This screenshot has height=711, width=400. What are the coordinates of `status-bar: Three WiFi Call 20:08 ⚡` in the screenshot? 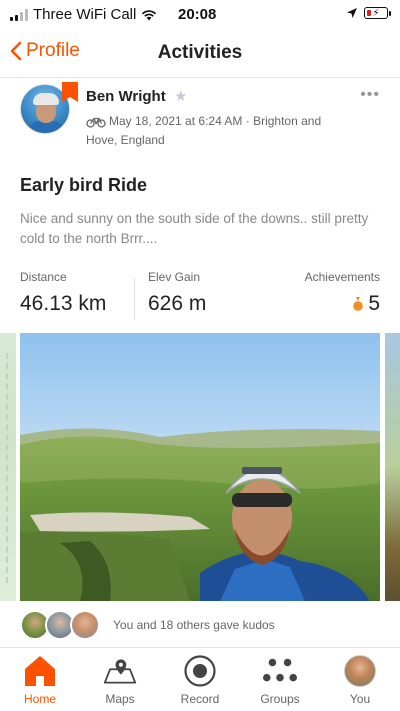 It's located at (200, 15).